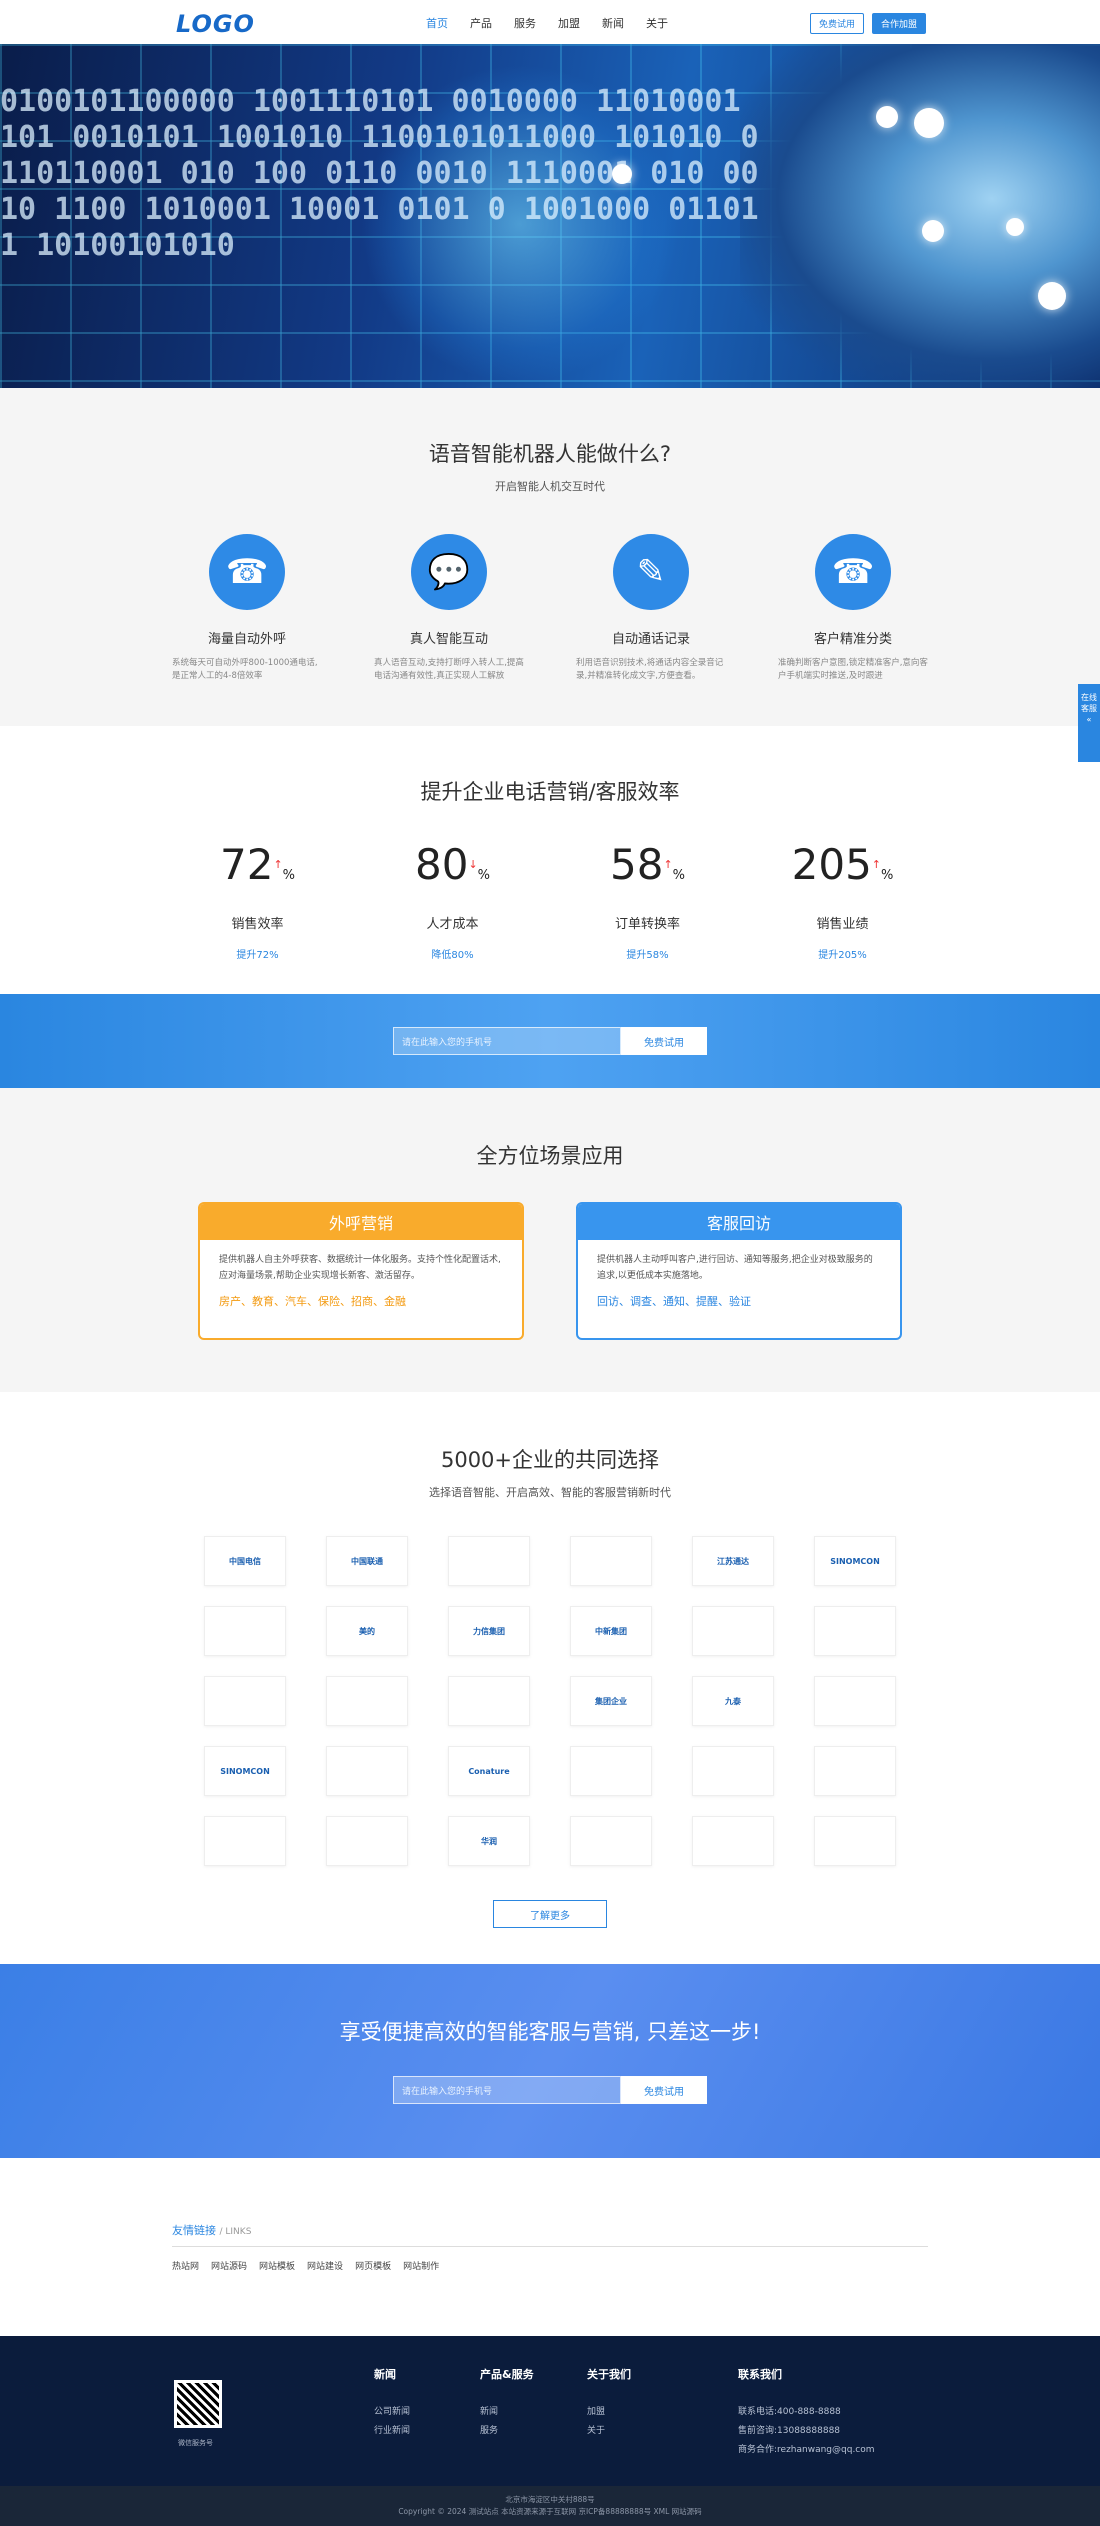 This screenshot has height=2526, width=1100. What do you see at coordinates (842, 864) in the screenshot?
I see `stat-number: 205↑%` at bounding box center [842, 864].